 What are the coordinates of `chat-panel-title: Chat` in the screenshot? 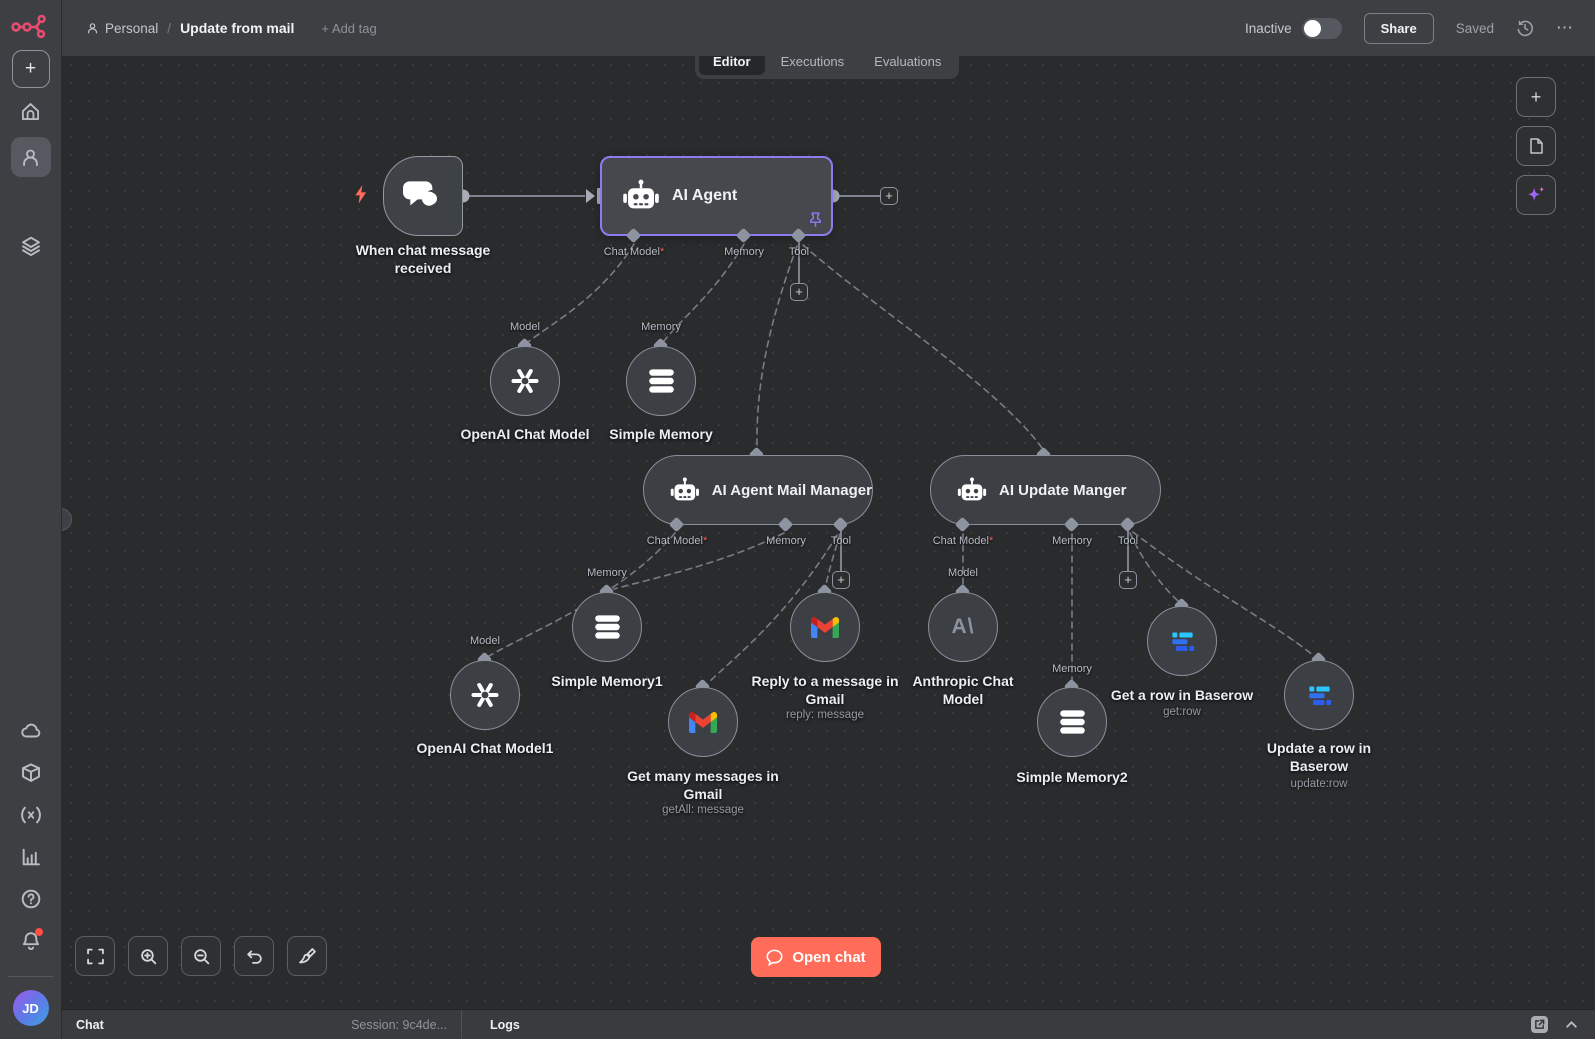 It's located at (90, 1024).